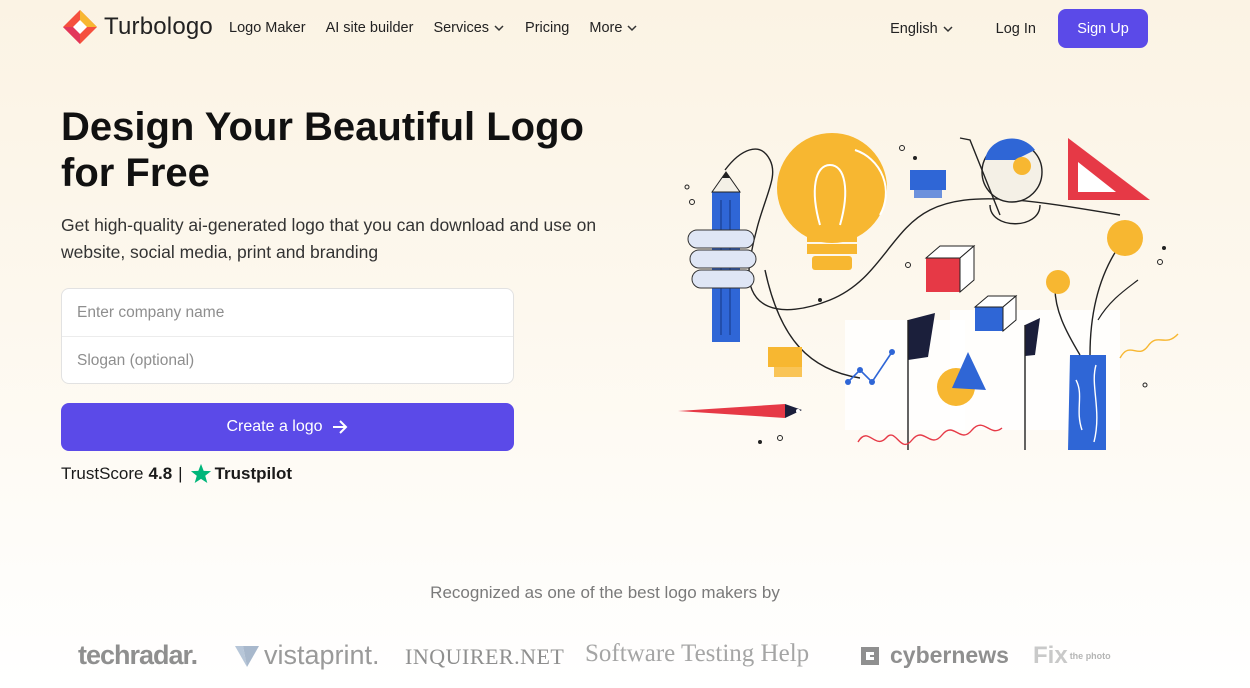  I want to click on partner-vistaprint: vistaprint., so click(307, 655).